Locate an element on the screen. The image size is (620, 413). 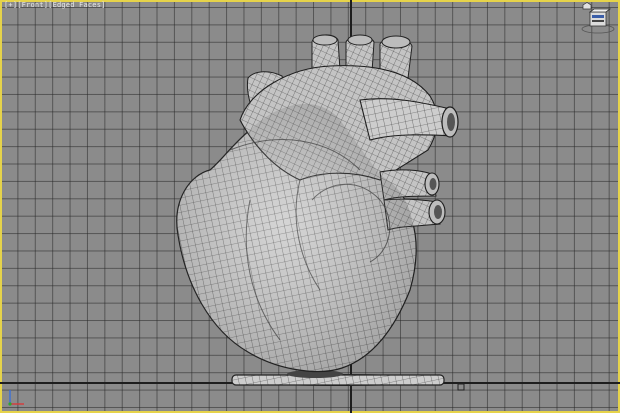
aorta-tube is located at coordinates (406, 119).